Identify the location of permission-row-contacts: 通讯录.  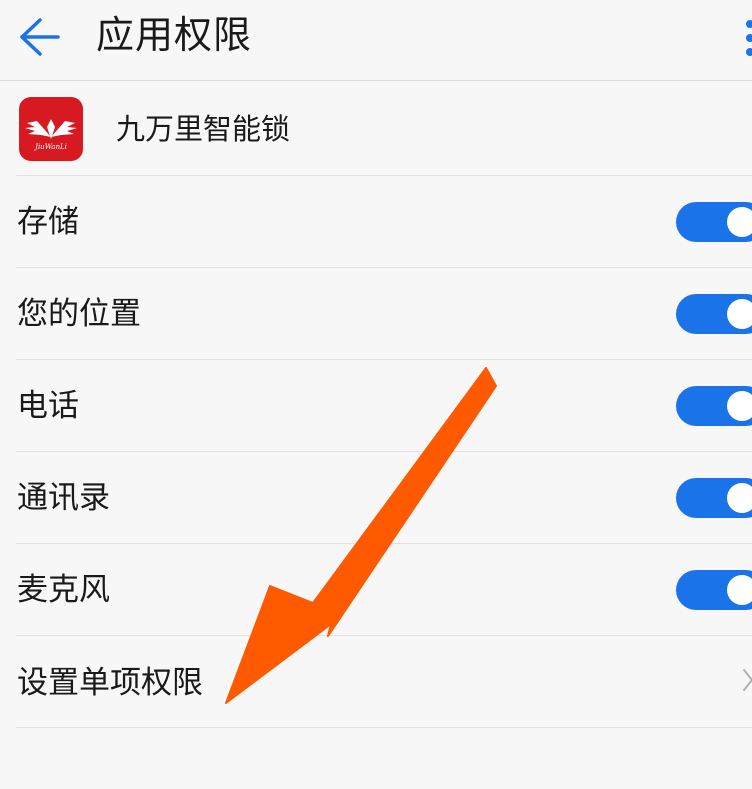
(376, 497).